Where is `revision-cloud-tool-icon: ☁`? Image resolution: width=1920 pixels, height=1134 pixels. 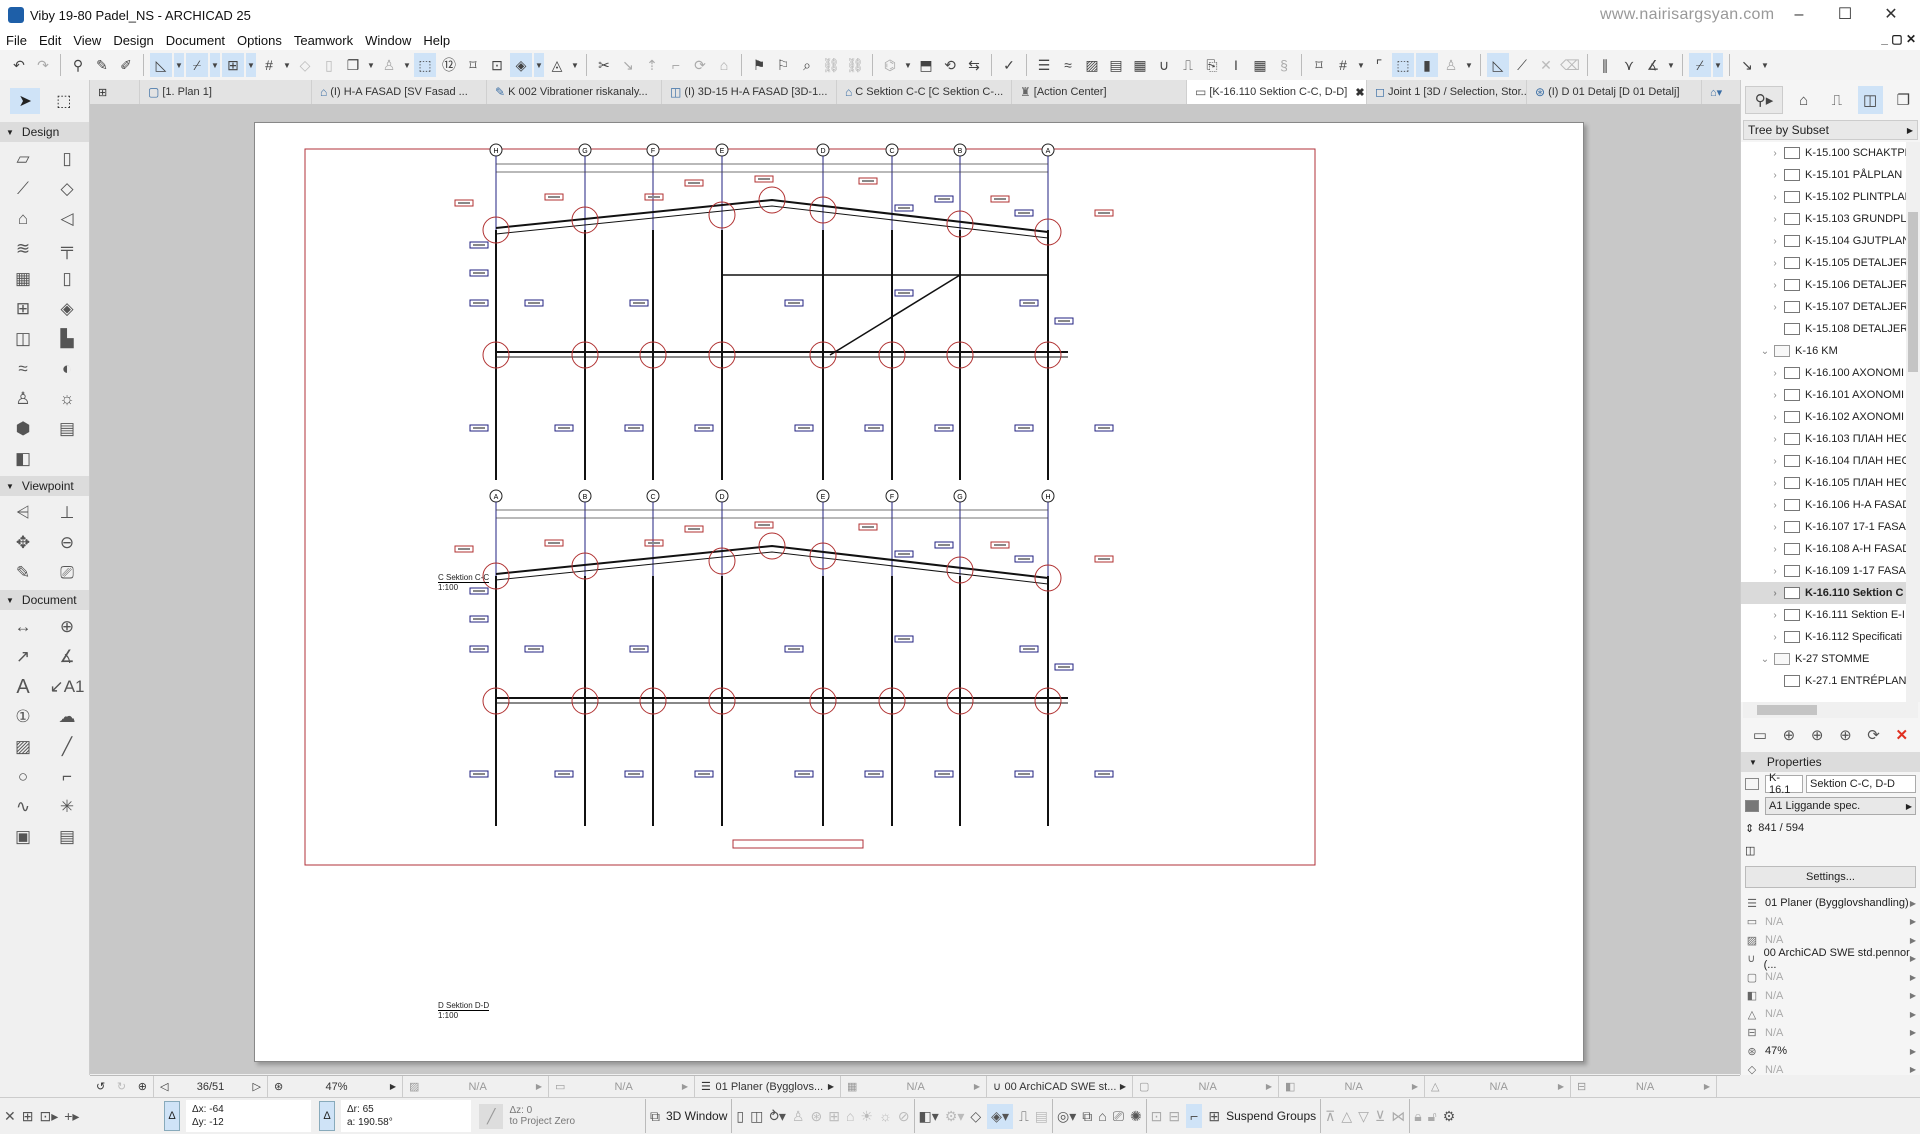 revision-cloud-tool-icon: ☁ is located at coordinates (67, 717).